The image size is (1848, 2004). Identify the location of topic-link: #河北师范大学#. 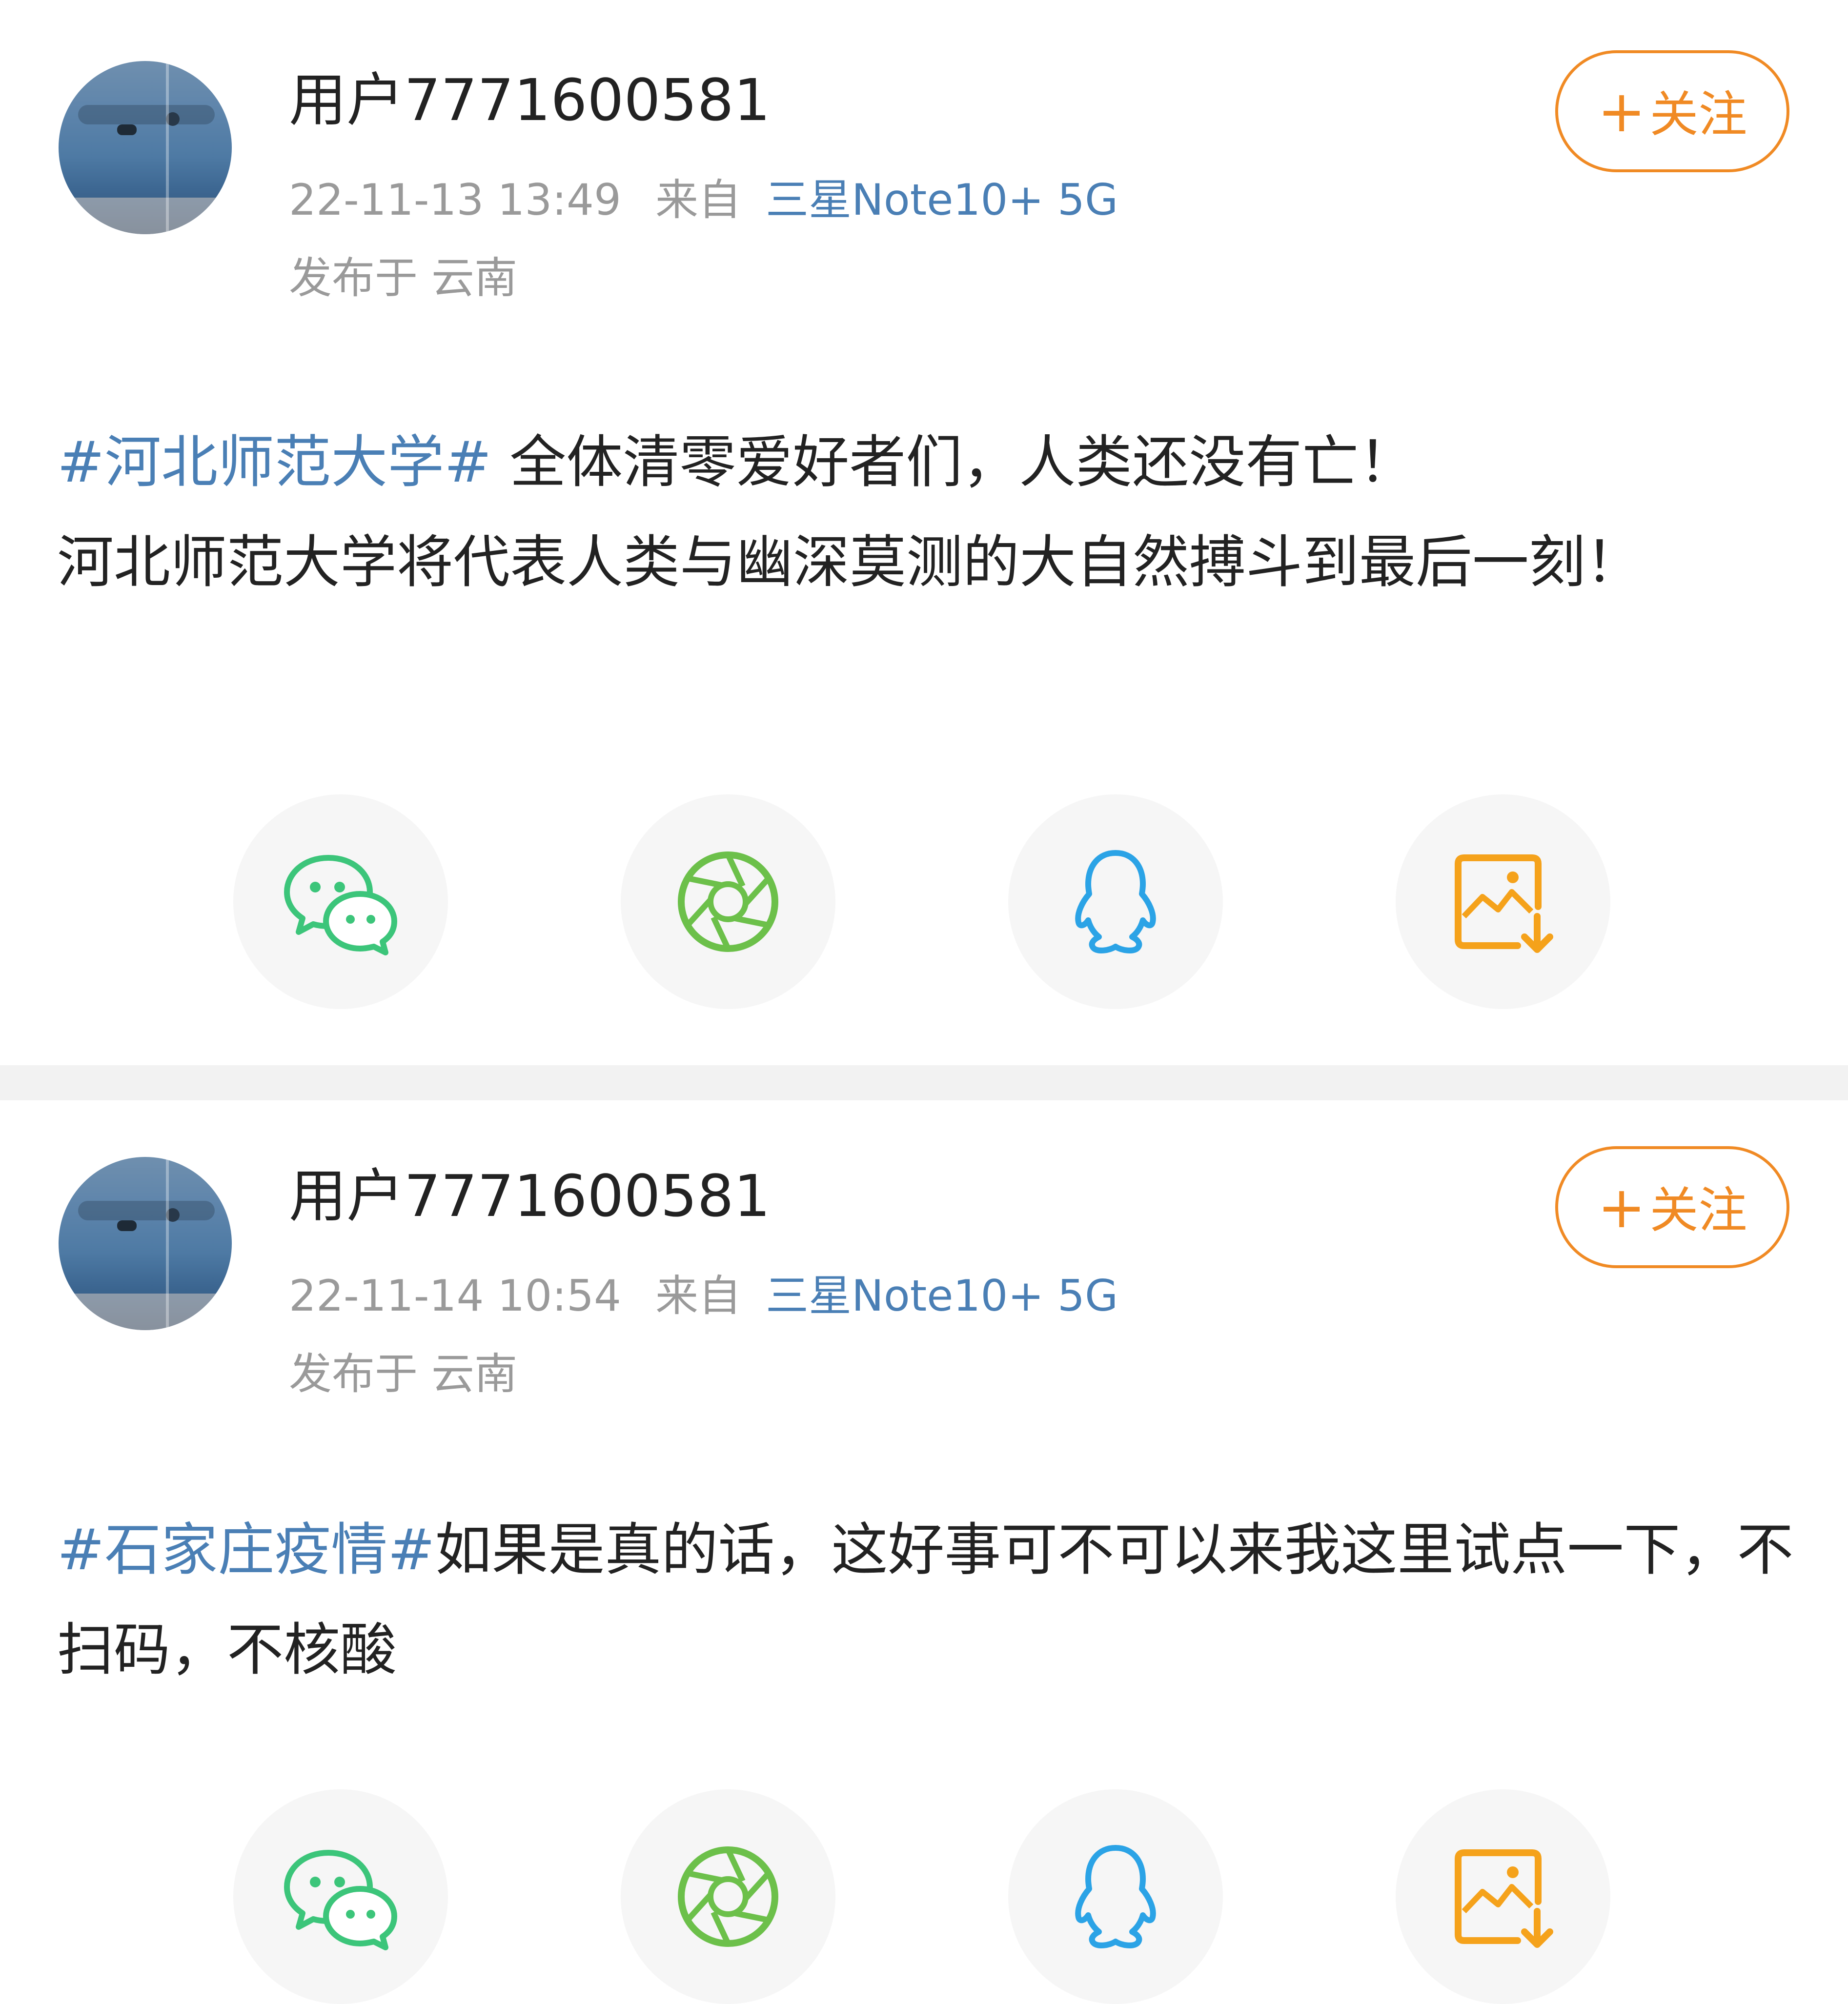
(274, 462).